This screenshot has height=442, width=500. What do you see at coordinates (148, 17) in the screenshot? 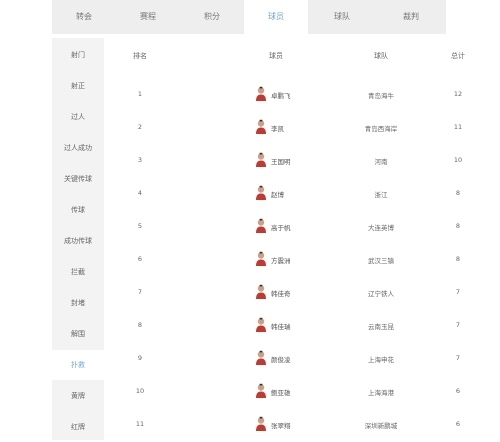
I see `tab-schedule: 赛程` at bounding box center [148, 17].